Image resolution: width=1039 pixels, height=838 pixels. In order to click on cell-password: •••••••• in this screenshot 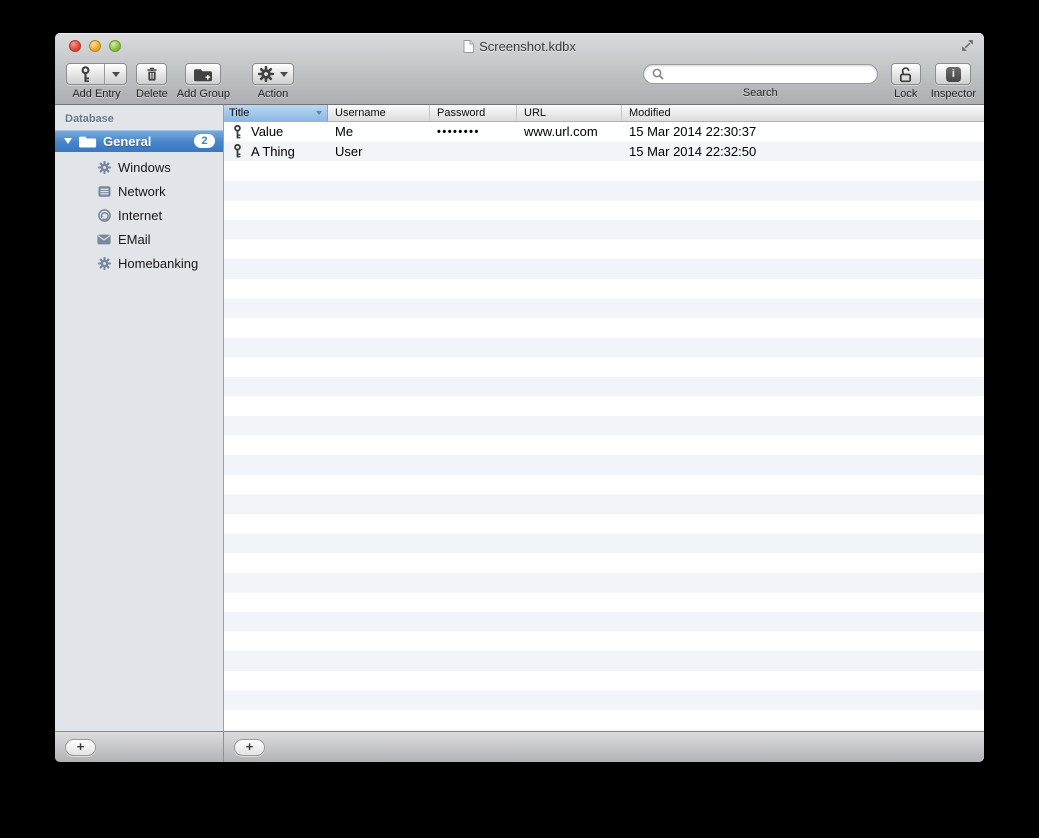, I will do `click(458, 131)`.